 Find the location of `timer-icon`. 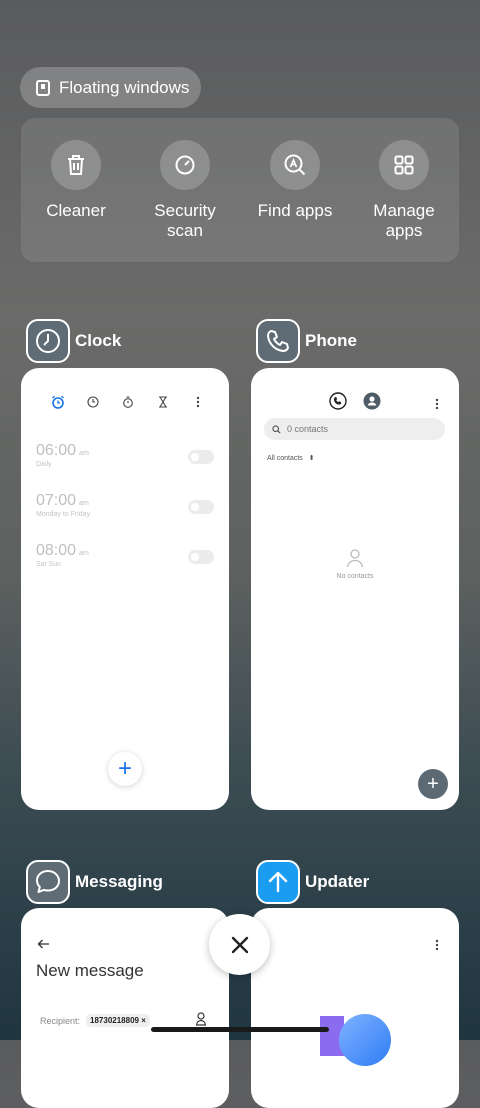

timer-icon is located at coordinates (162, 402).